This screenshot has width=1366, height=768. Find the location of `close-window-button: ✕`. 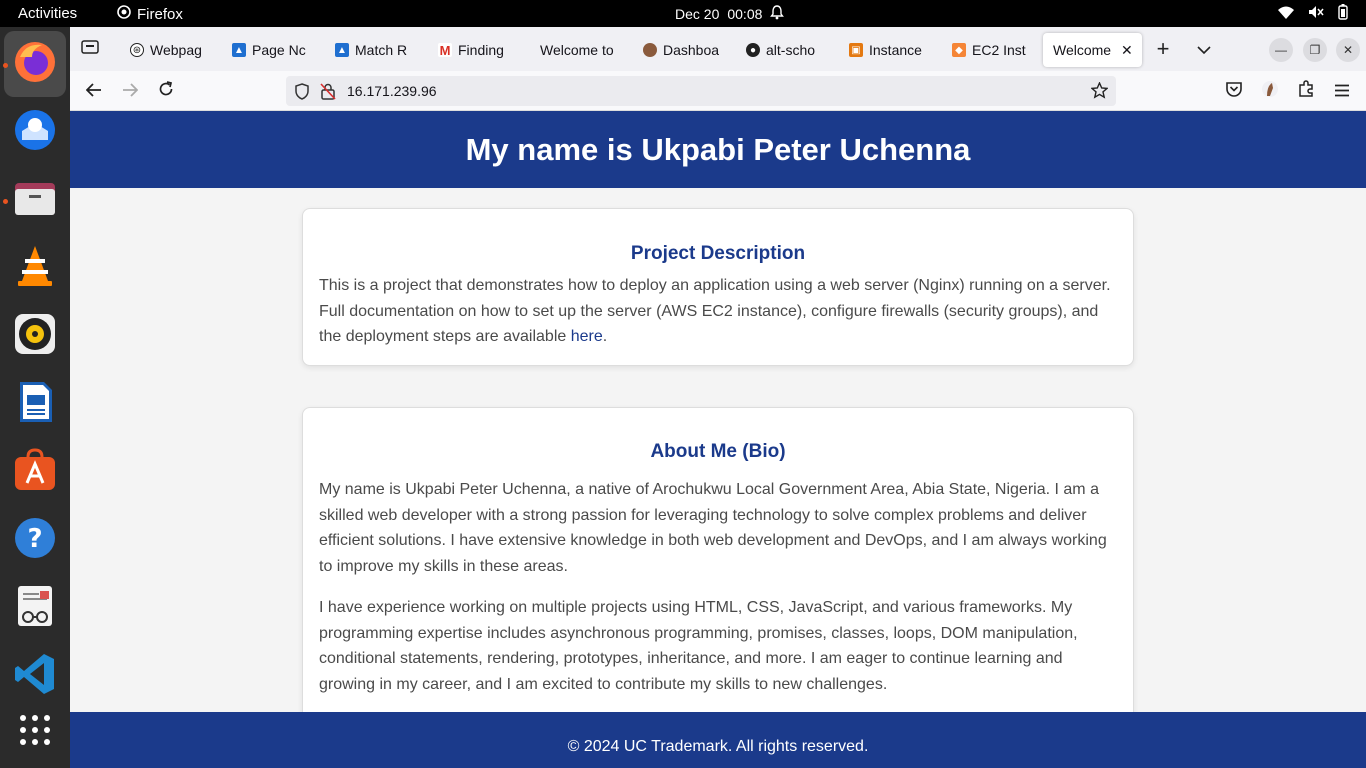

close-window-button: ✕ is located at coordinates (1348, 50).